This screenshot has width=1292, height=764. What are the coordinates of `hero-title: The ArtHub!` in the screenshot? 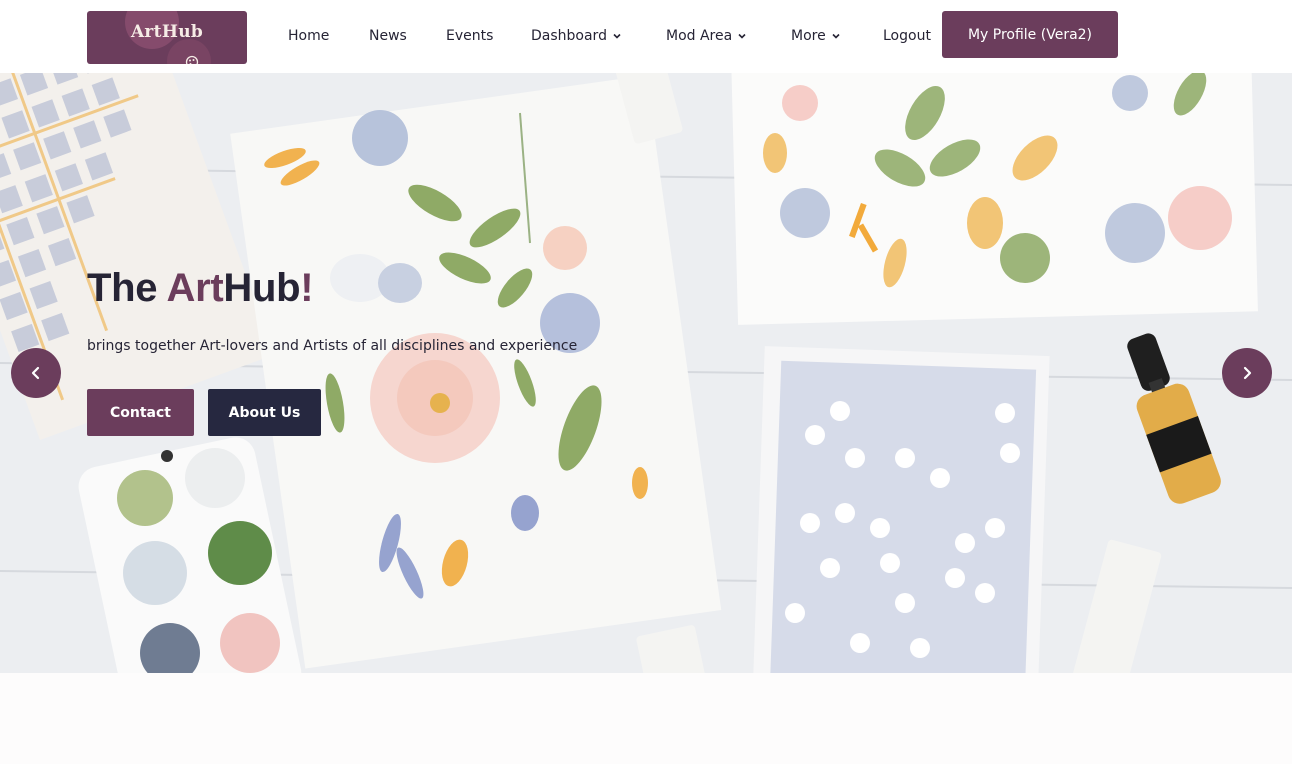 It's located at (200, 288).